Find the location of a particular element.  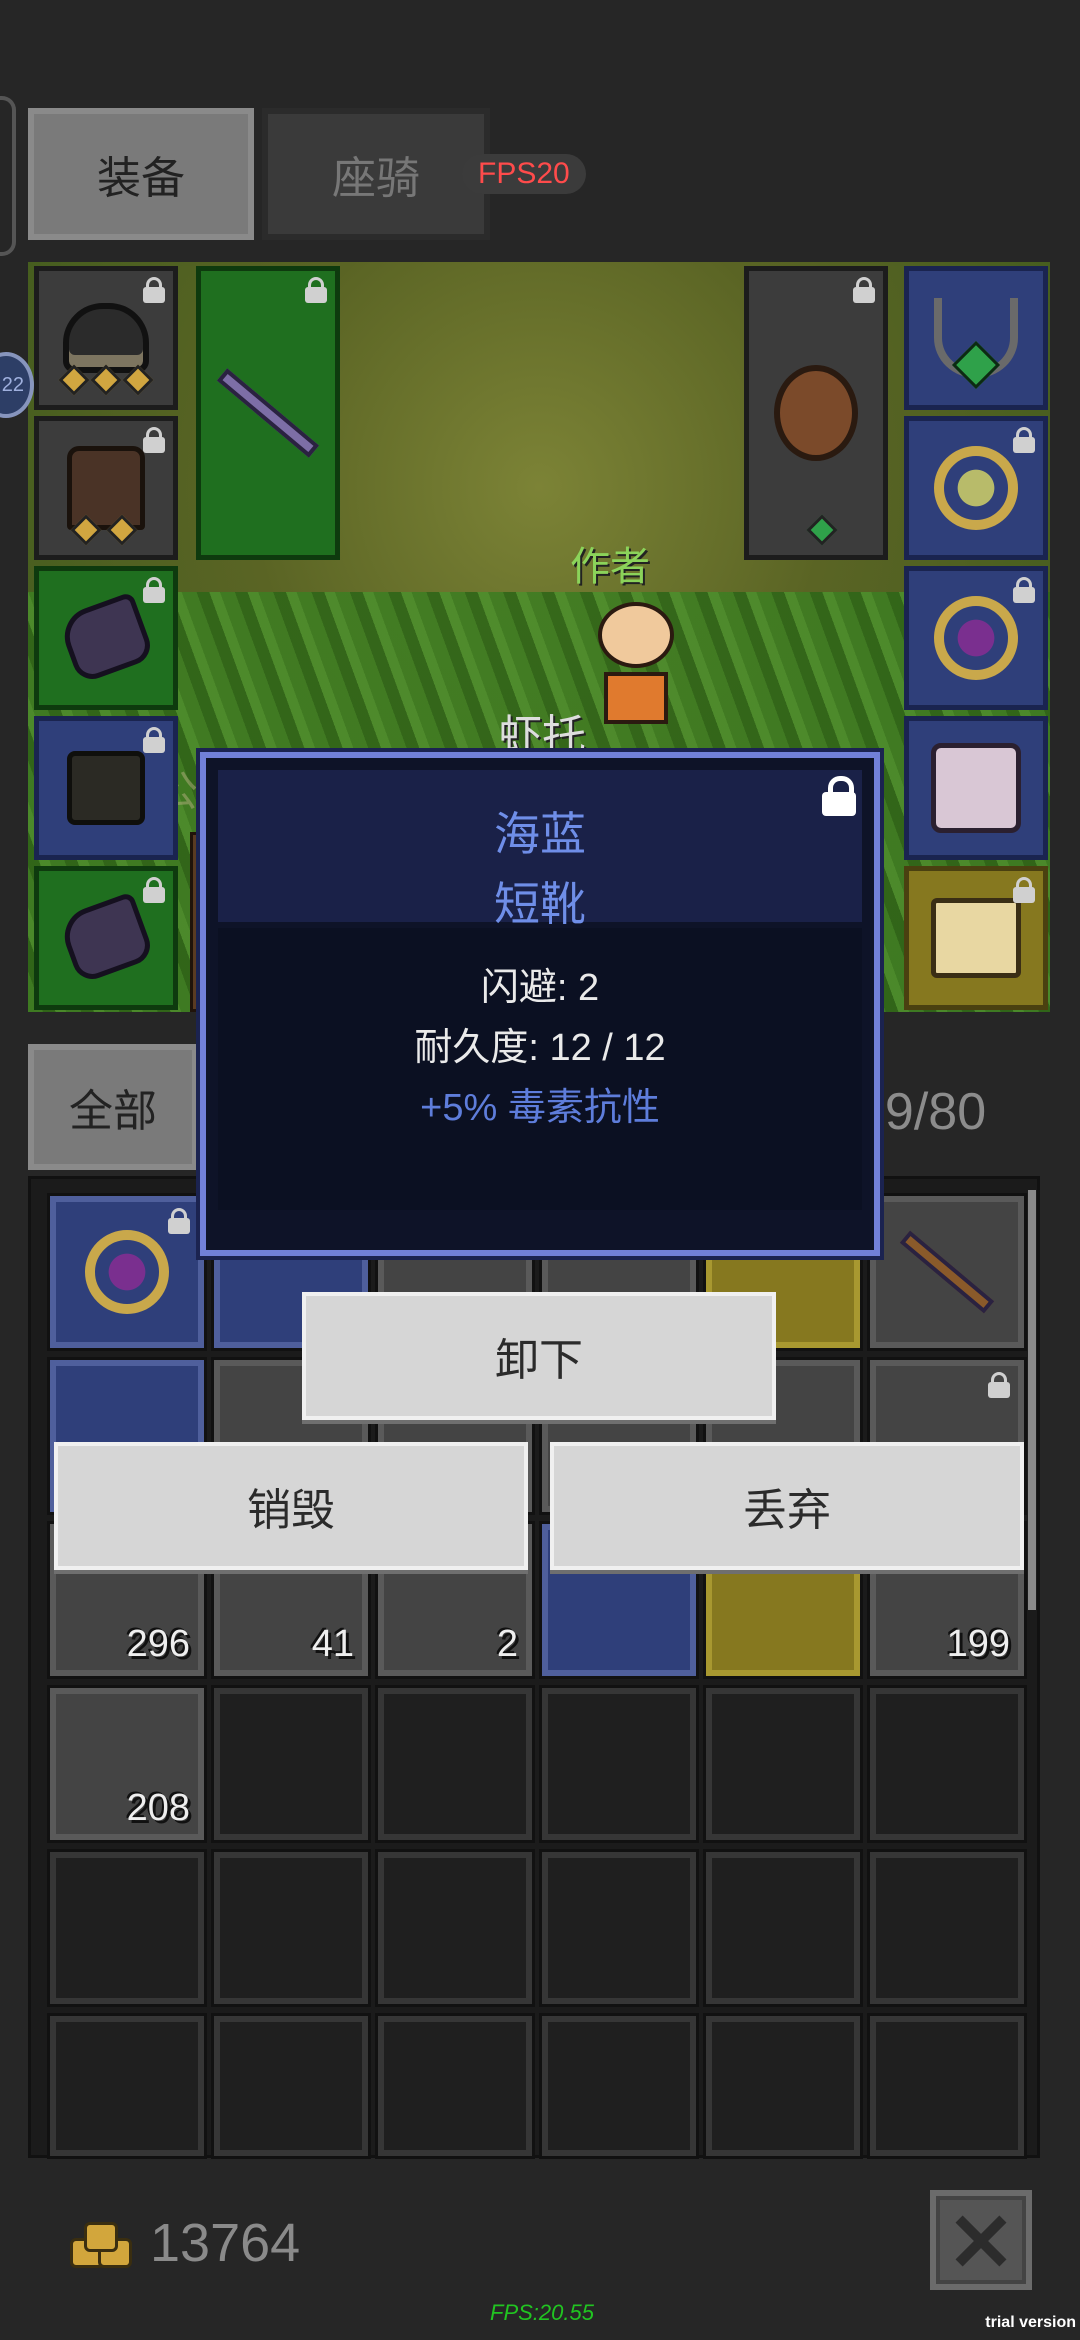

inventory-scrollbar is located at coordinates (1032, 1400).